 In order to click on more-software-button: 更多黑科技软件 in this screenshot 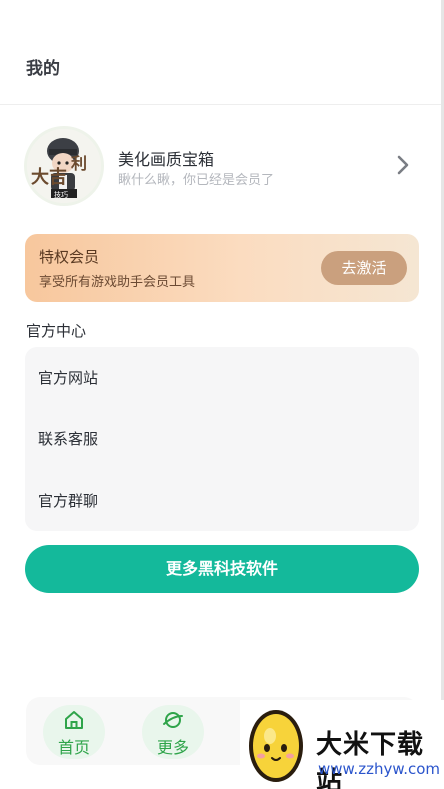, I will do `click(222, 569)`.